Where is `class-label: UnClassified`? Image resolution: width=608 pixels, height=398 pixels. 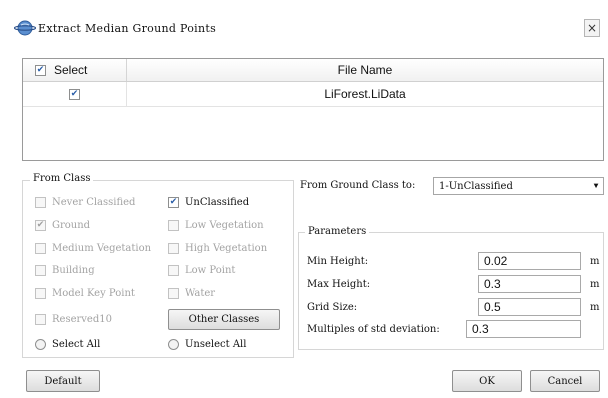 class-label: UnClassified is located at coordinates (217, 202).